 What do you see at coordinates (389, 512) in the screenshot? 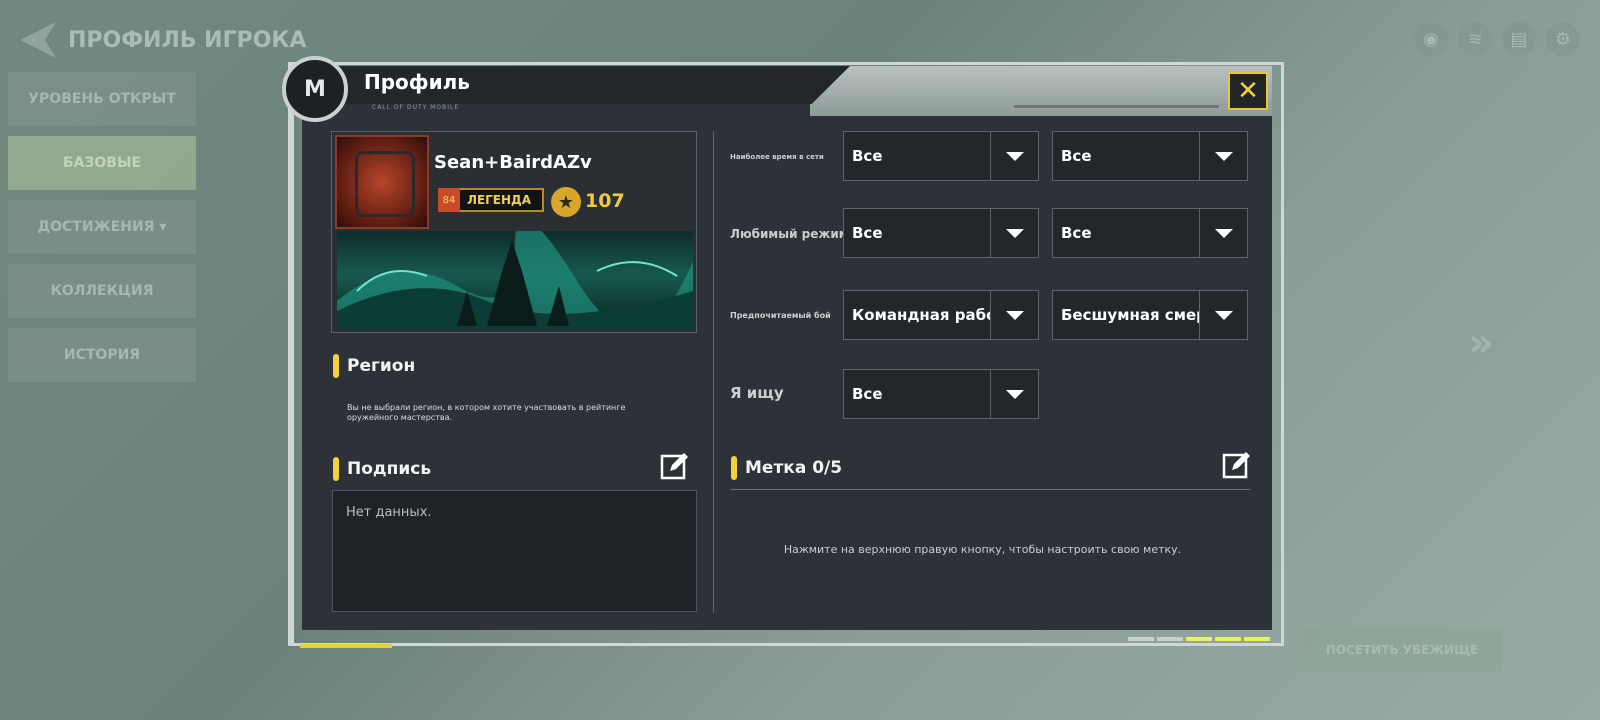
I see `signature-text: Нет данных.` at bounding box center [389, 512].